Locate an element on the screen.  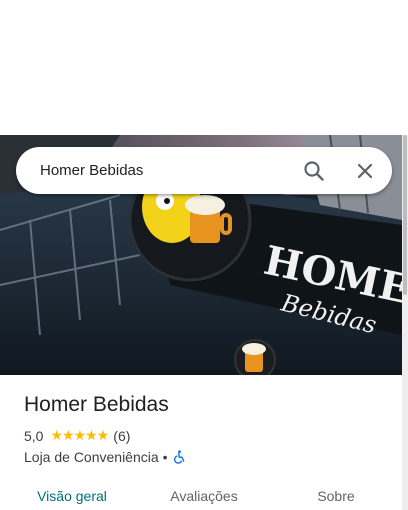
place-tabs: Visão geral Avaliações Sobre is located at coordinates (201, 493).